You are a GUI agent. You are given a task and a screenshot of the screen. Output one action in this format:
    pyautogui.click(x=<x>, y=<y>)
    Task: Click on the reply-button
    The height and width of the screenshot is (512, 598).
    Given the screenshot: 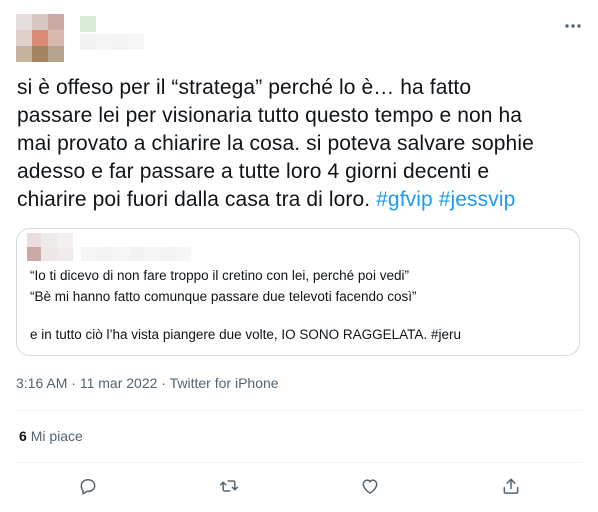 What is the action you would take?
    pyautogui.click(x=88, y=488)
    